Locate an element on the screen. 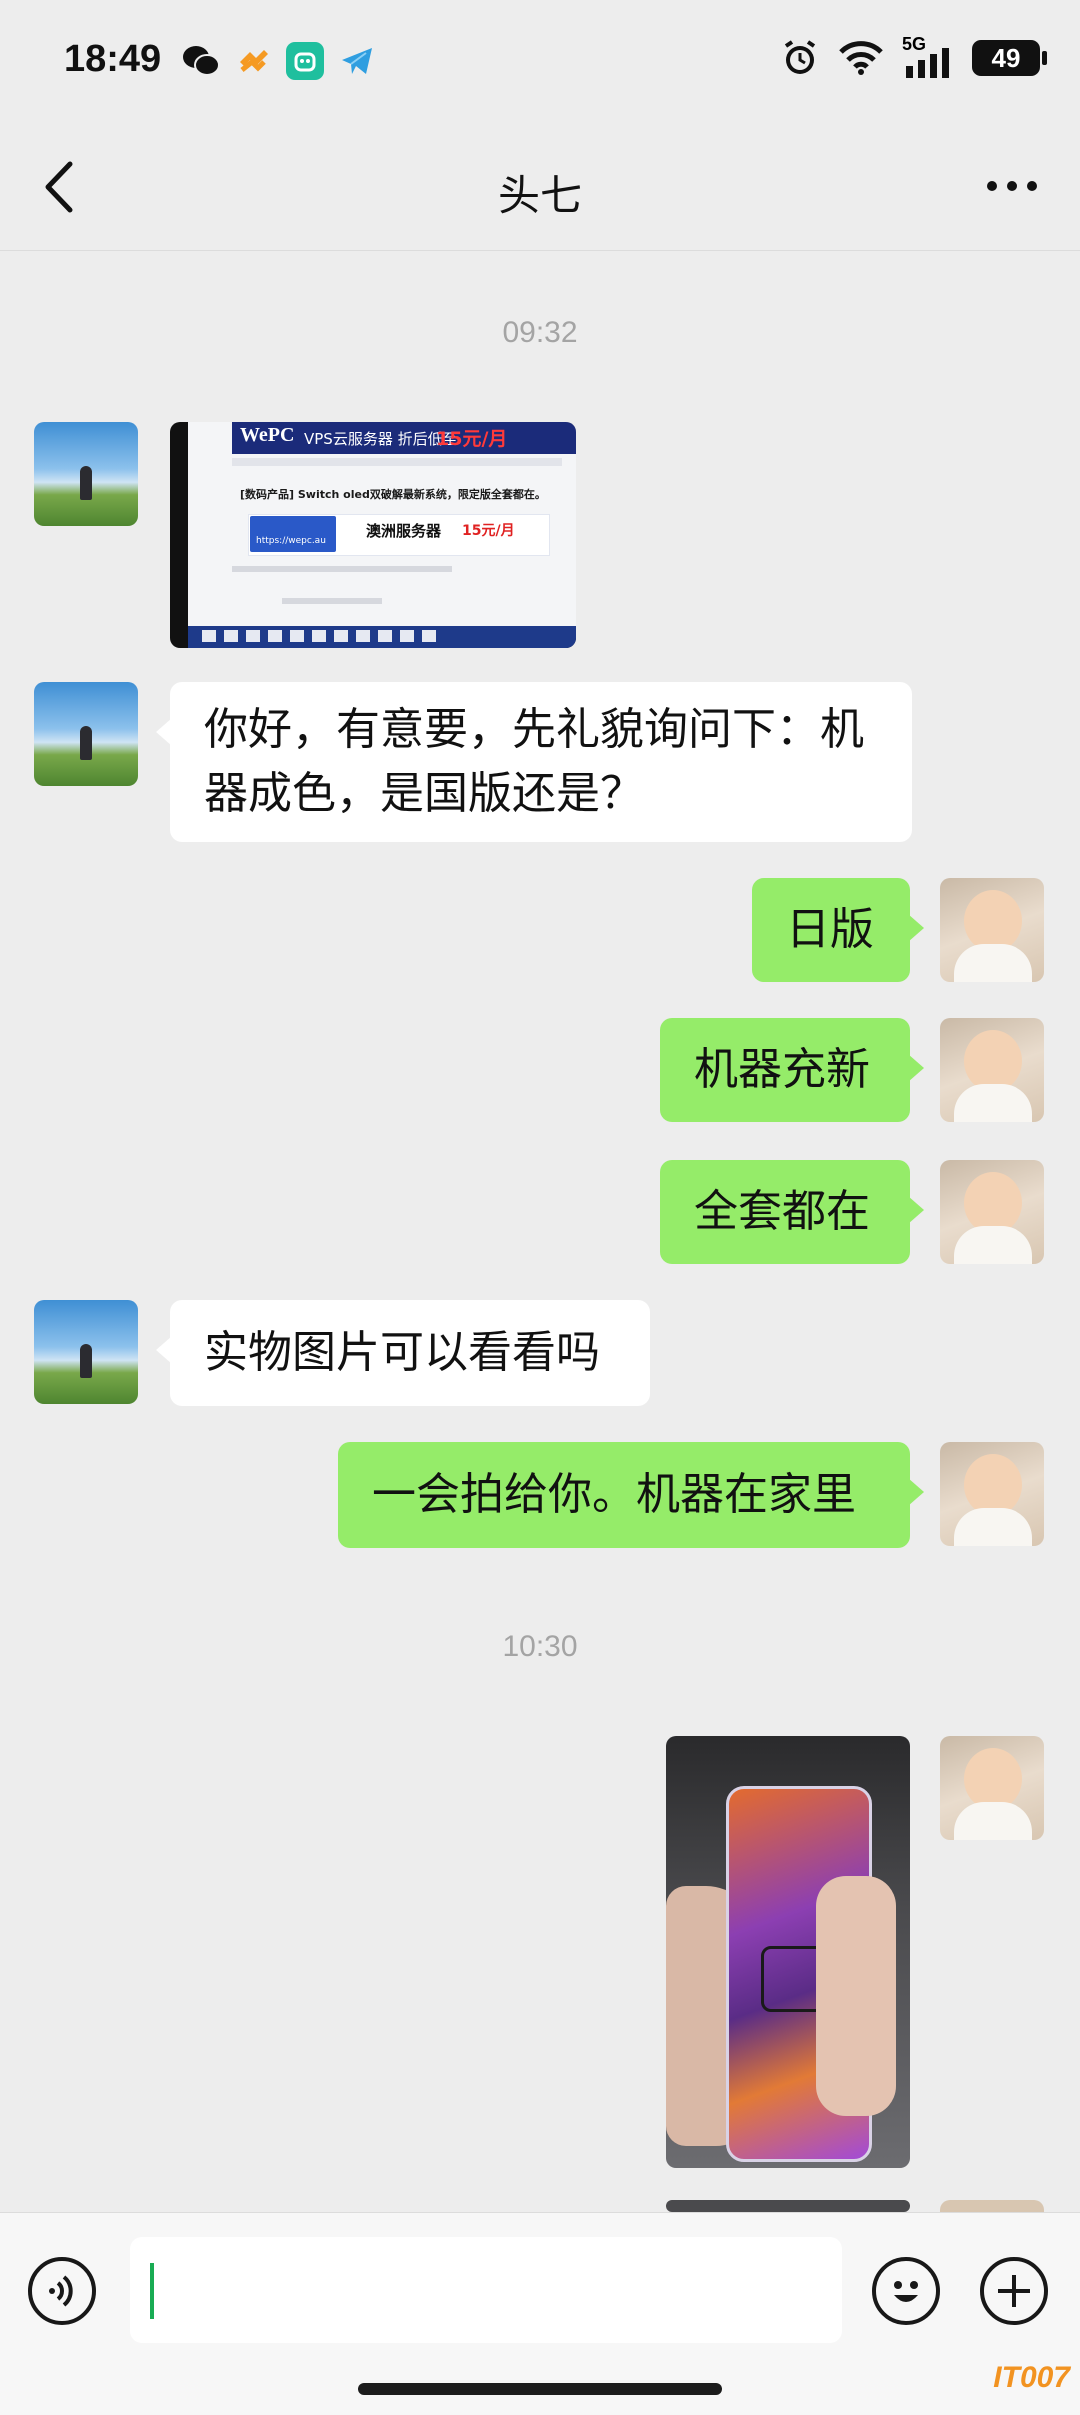 Image resolution: width=1080 pixels, height=2415 pixels. ad-brand: WePC is located at coordinates (267, 435).